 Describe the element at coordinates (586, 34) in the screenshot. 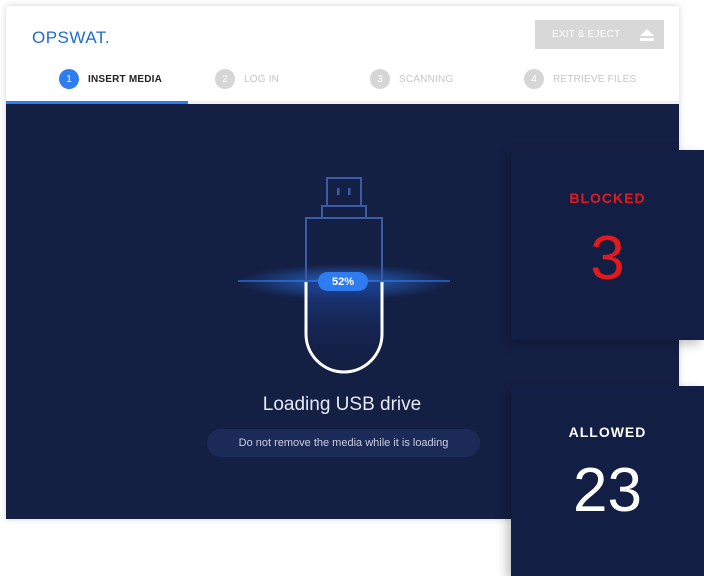

I see `exit-eject-label: EXIT & EJECT` at that location.